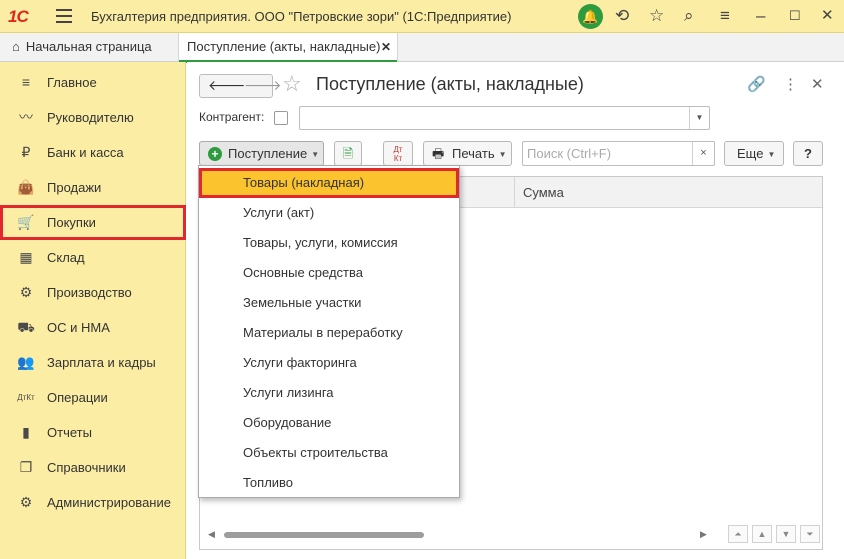 This screenshot has width=844, height=559. What do you see at coordinates (329, 393) in the screenshot?
I see `dropdown-menu-item: Услуги лизинга` at bounding box center [329, 393].